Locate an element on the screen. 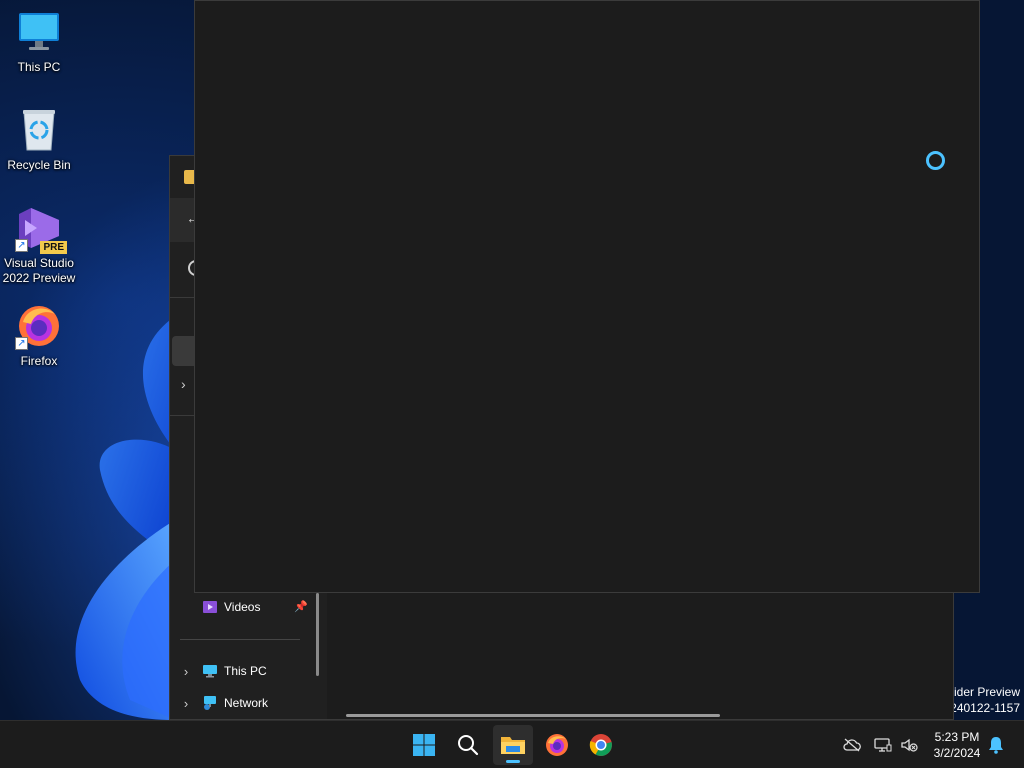 The height and width of the screenshot is (768, 1024). clock-time: 5:23 PM is located at coordinates (957, 737).